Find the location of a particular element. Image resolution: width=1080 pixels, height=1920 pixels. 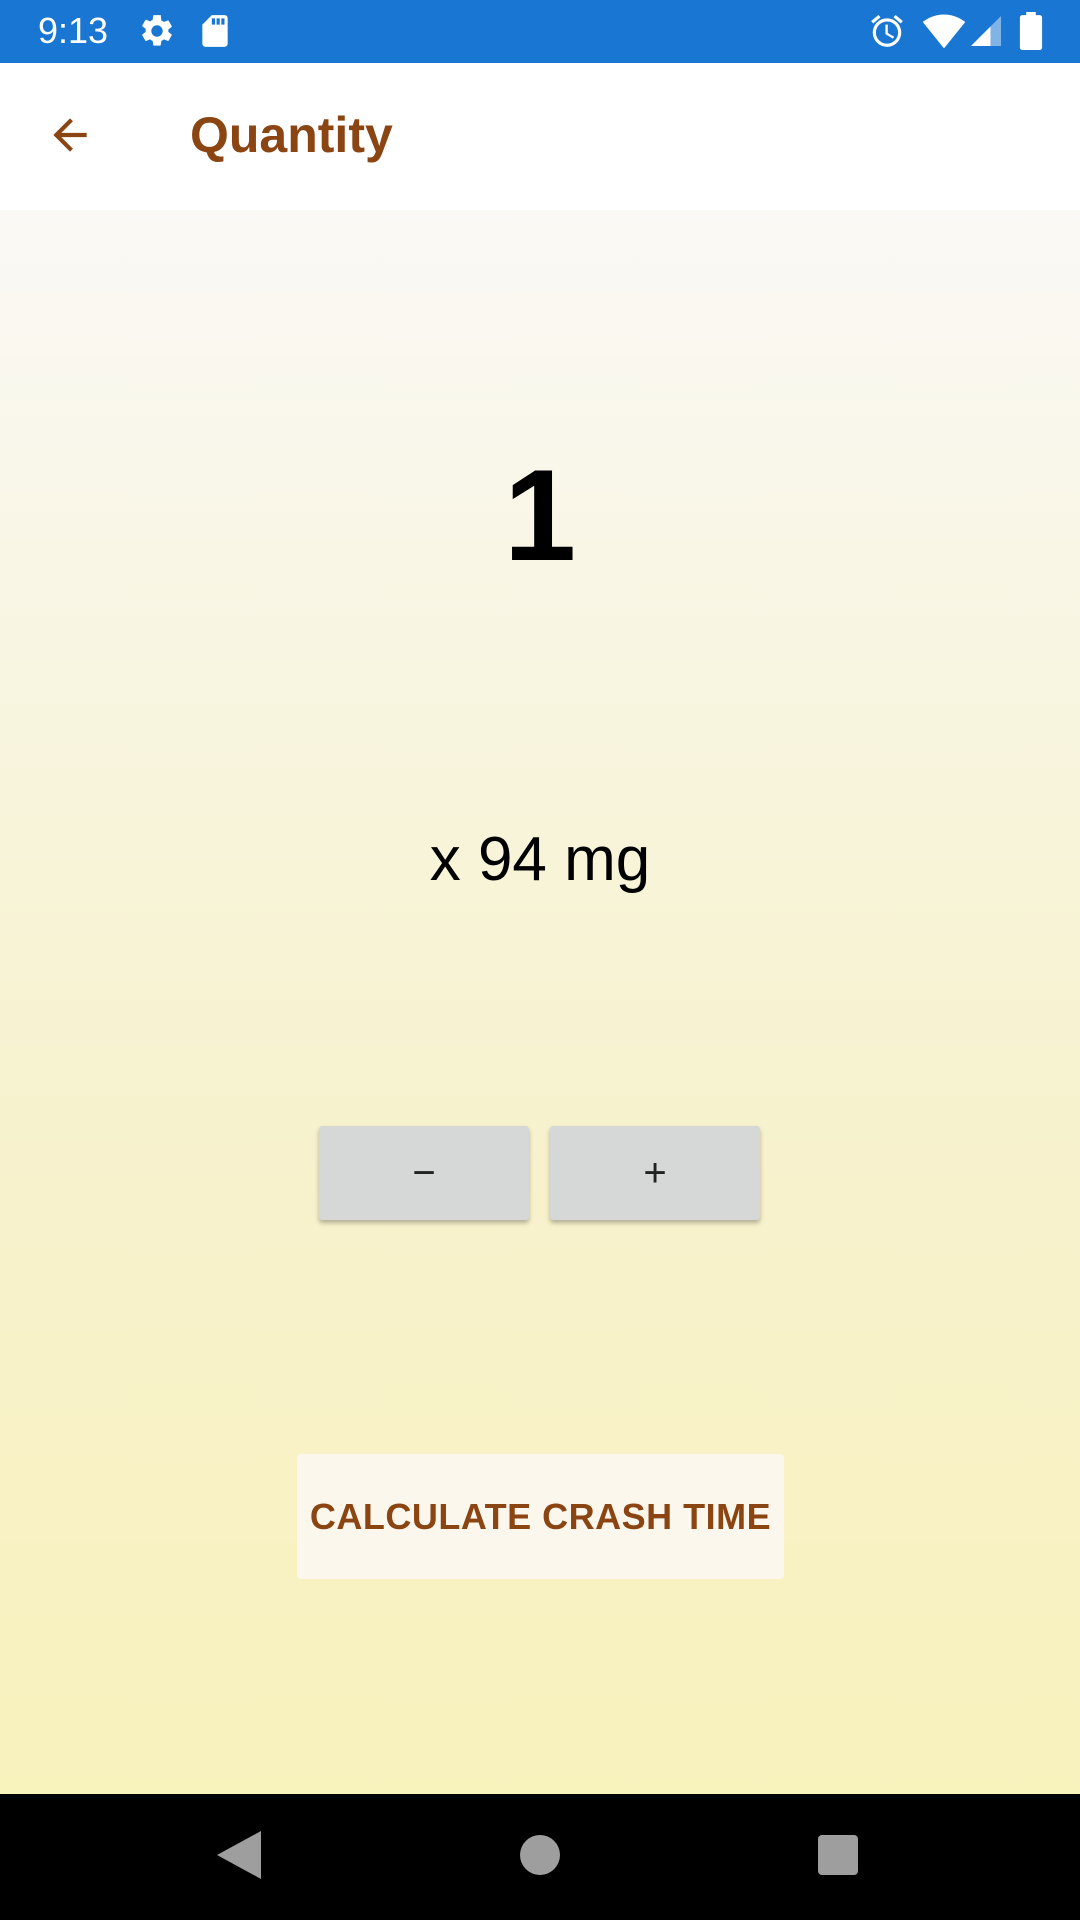

status-bar: 9:13 is located at coordinates (540, 31).